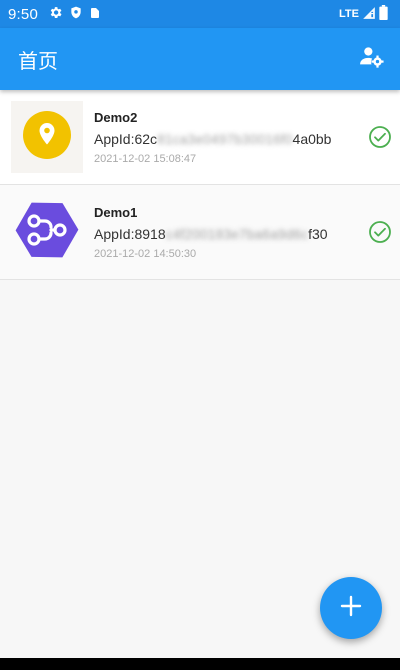 This screenshot has width=400, height=670. Describe the element at coordinates (200, 59) in the screenshot. I see `app-bar: 首页` at that location.